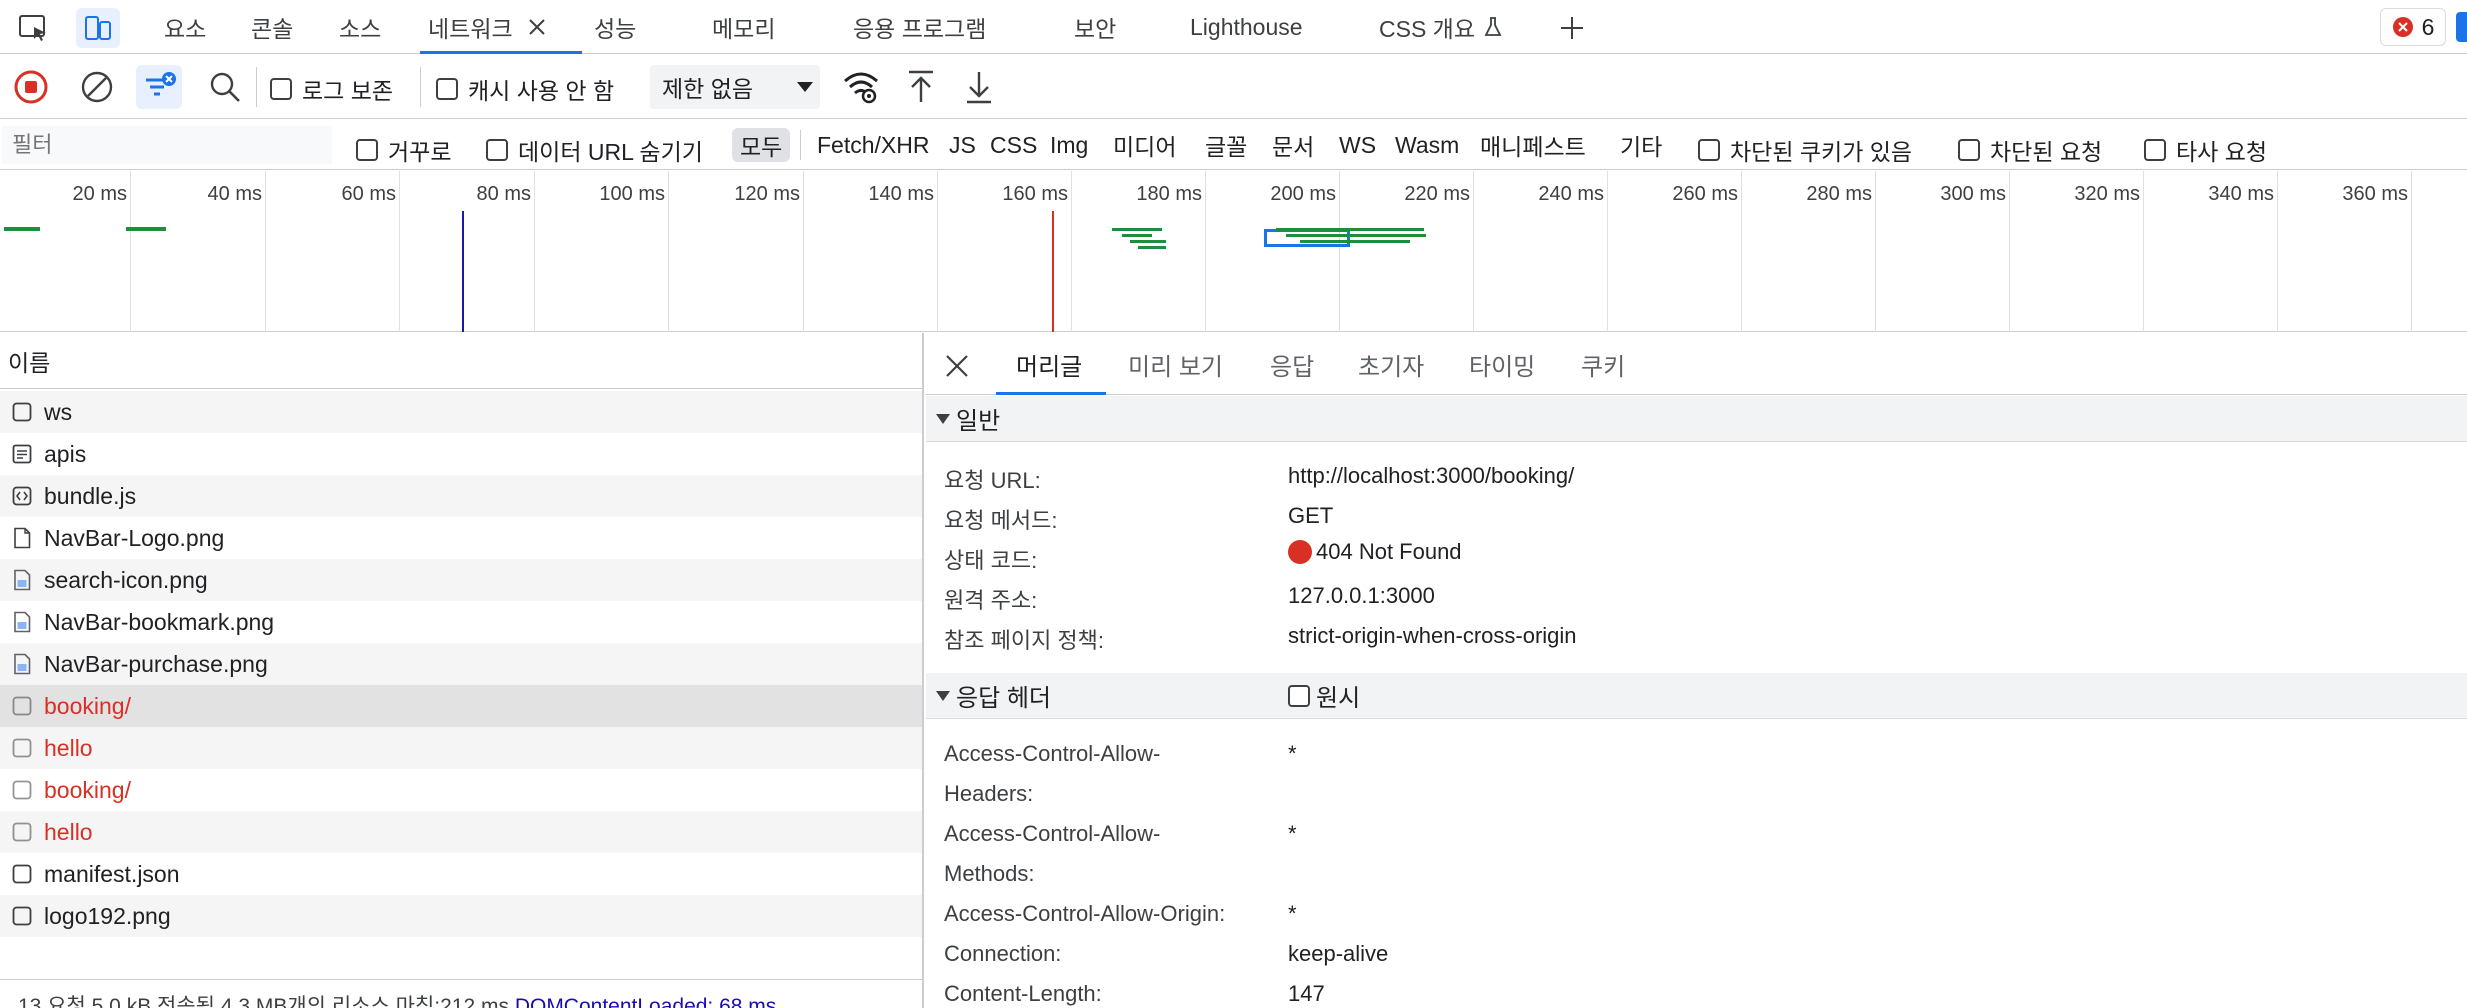  Describe the element at coordinates (461, 622) in the screenshot. I see `request-row: NavBar-bookmark.png` at that location.